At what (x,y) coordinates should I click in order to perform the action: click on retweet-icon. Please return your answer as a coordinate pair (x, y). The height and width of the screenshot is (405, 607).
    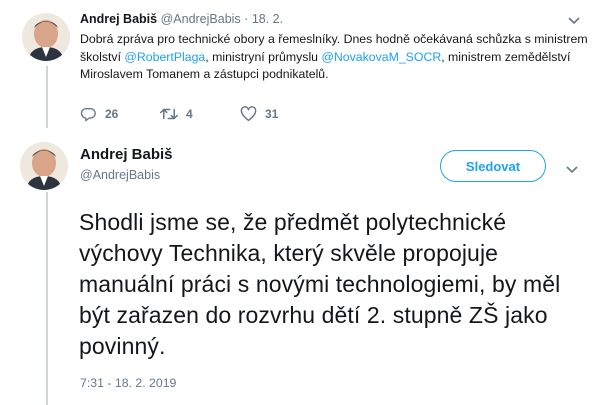
    Looking at the image, I should click on (169, 114).